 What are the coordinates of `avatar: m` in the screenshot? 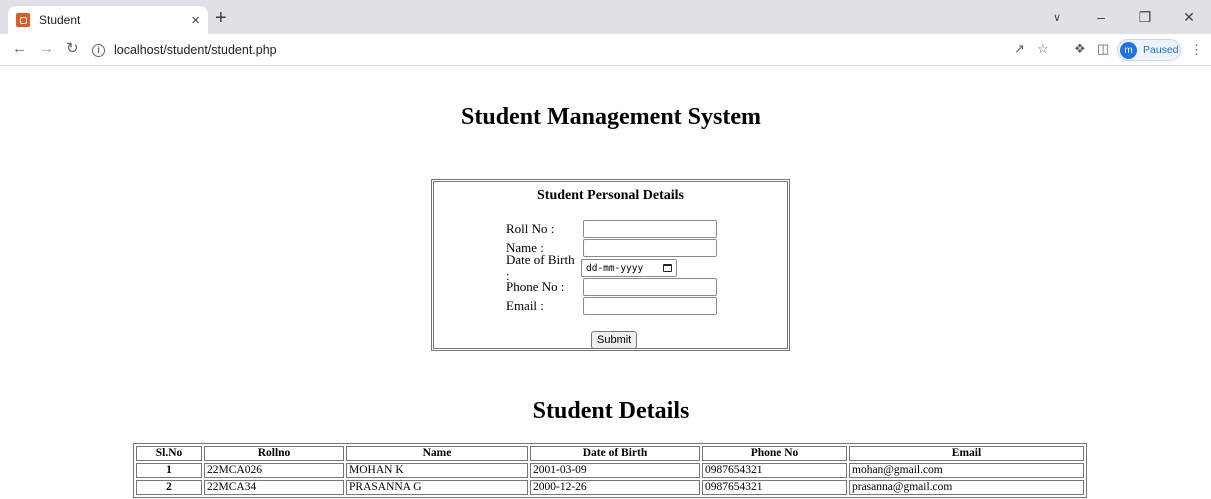 It's located at (1128, 50).